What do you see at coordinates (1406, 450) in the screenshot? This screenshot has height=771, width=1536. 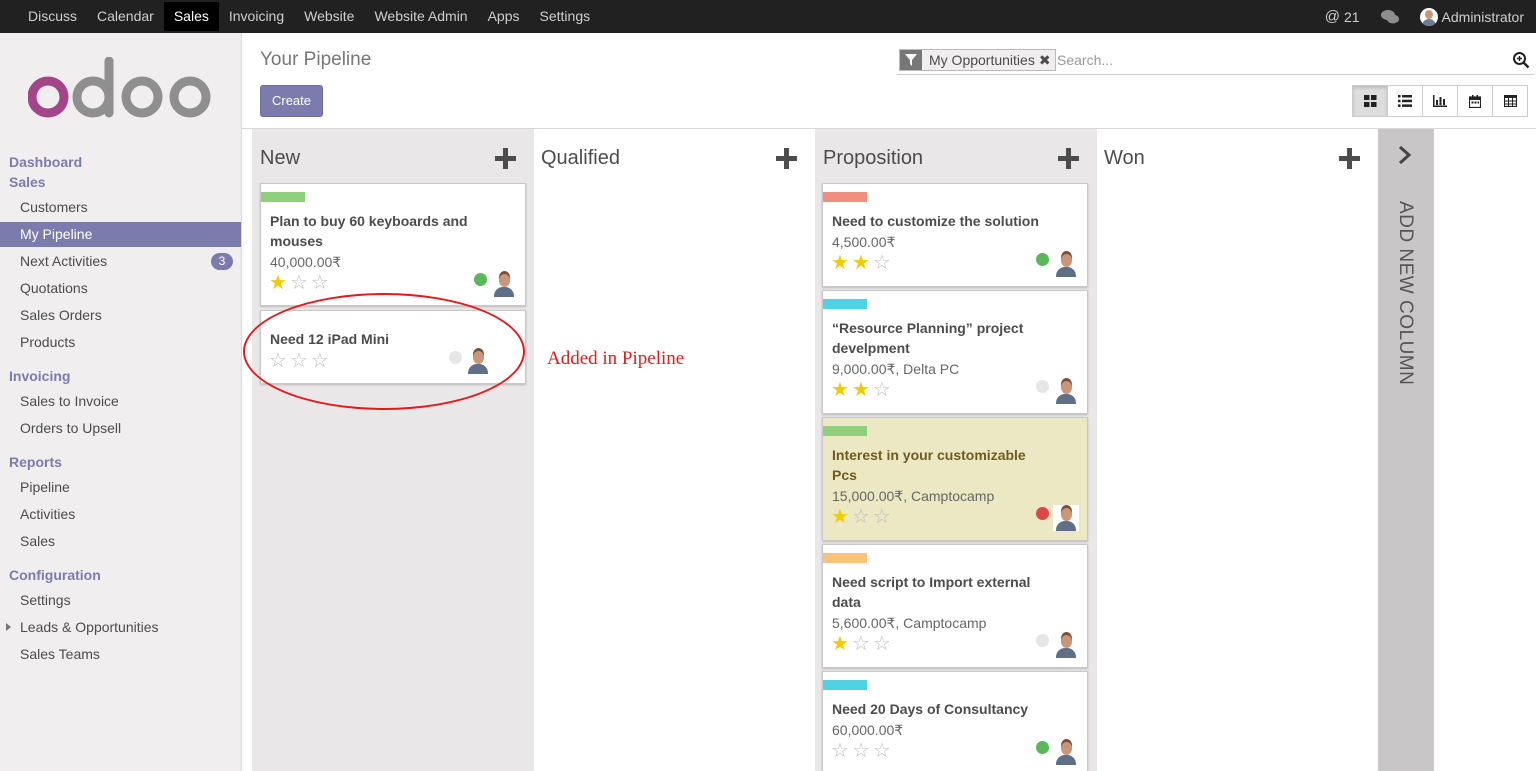 I see `add-new-column: ADD NEW COLUMN` at bounding box center [1406, 450].